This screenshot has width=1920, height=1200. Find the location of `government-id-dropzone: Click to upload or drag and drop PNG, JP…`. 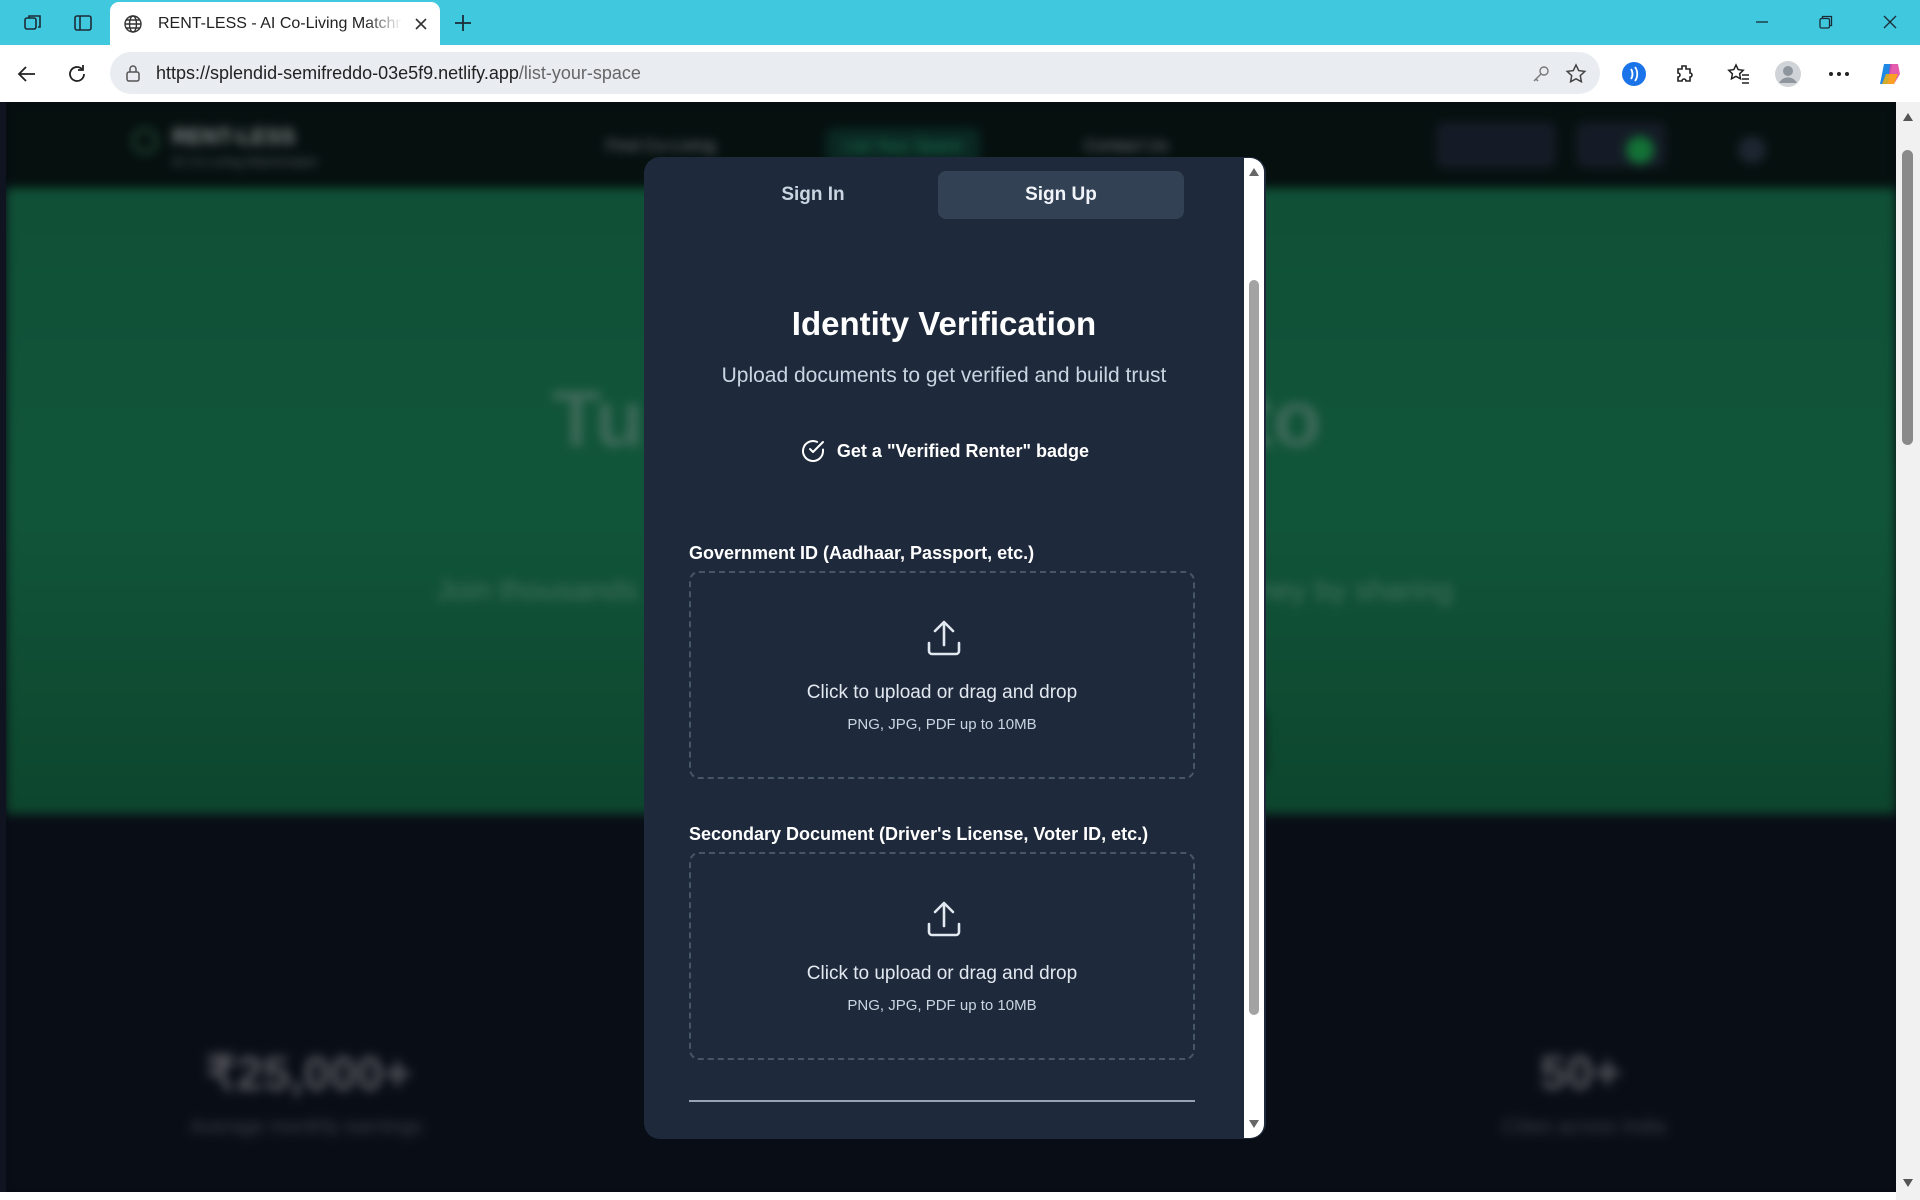

government-id-dropzone: Click to upload or drag and drop PNG, JP… is located at coordinates (942, 675).